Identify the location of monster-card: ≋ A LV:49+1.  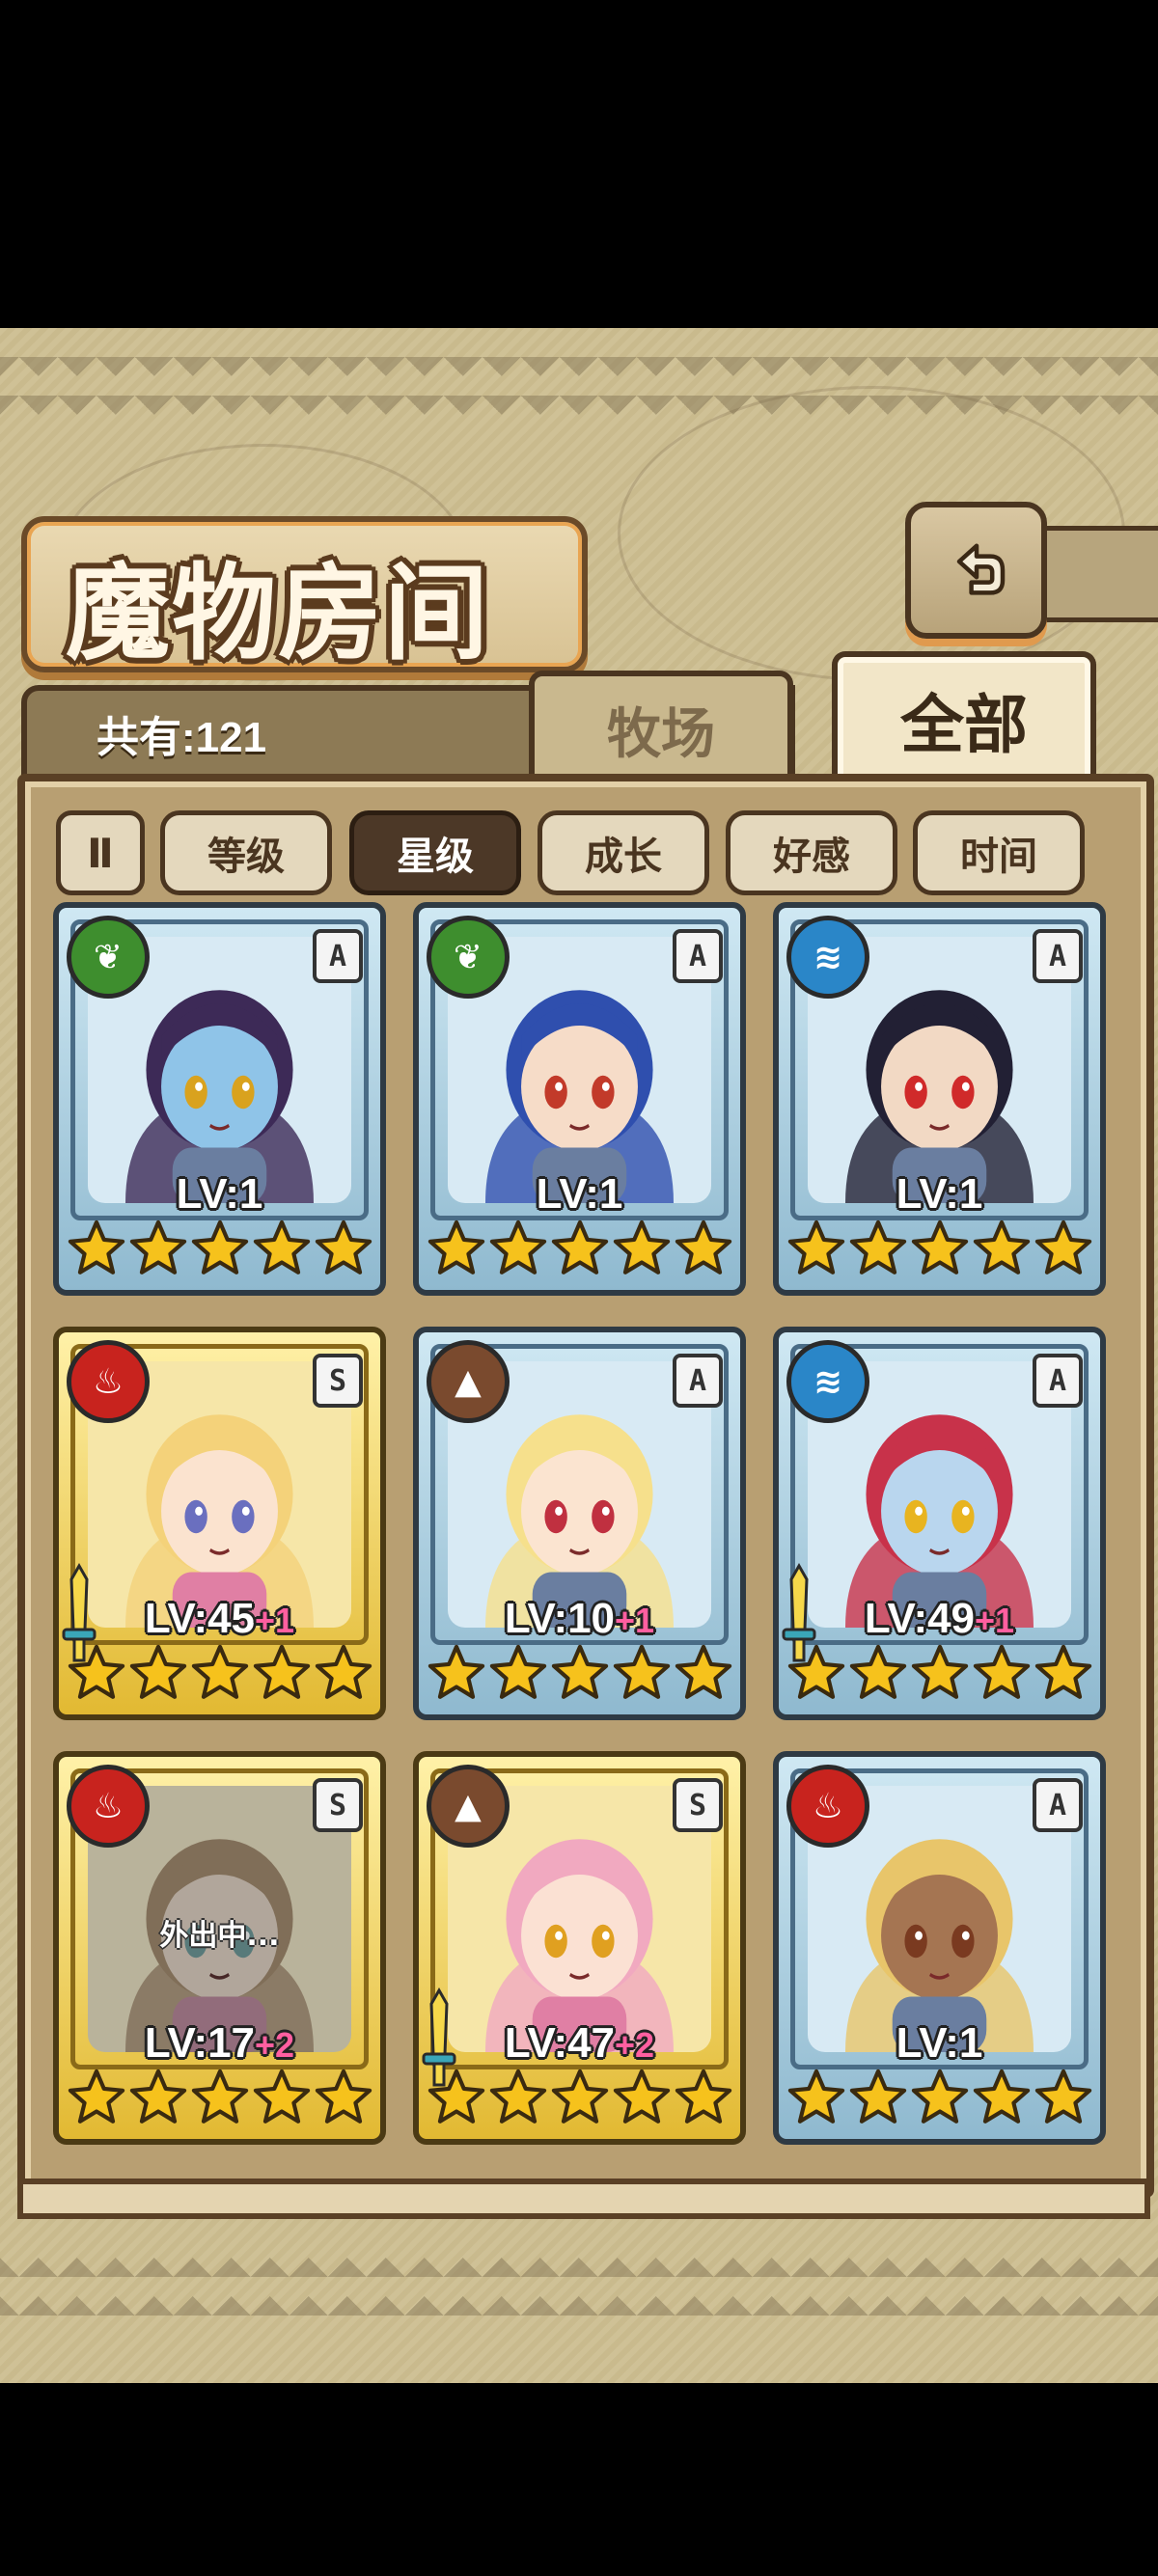
(939, 1523).